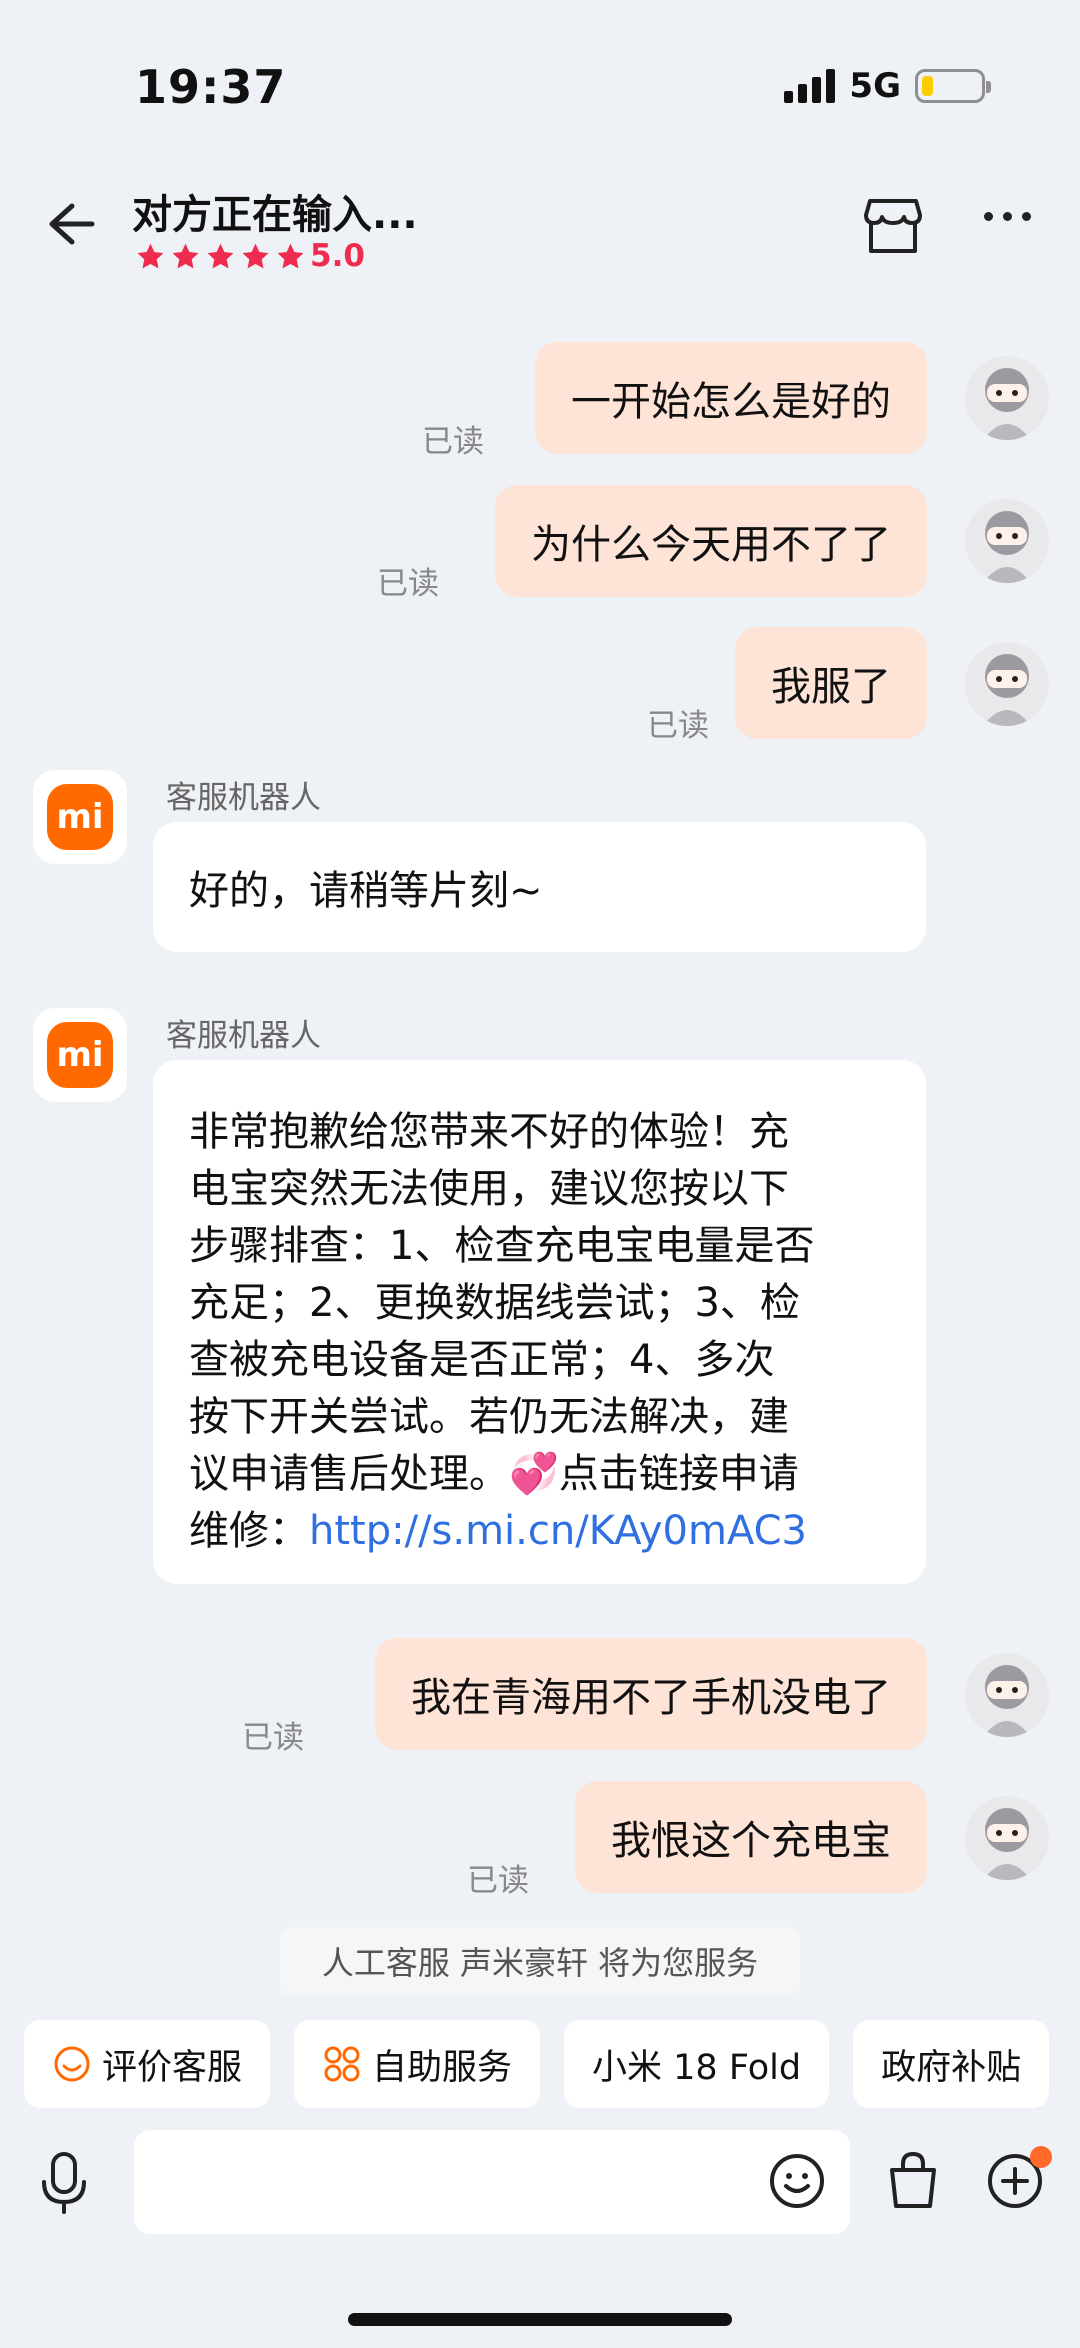 The width and height of the screenshot is (1080, 2348). What do you see at coordinates (540, 2319) in the screenshot?
I see `home-indicator` at bounding box center [540, 2319].